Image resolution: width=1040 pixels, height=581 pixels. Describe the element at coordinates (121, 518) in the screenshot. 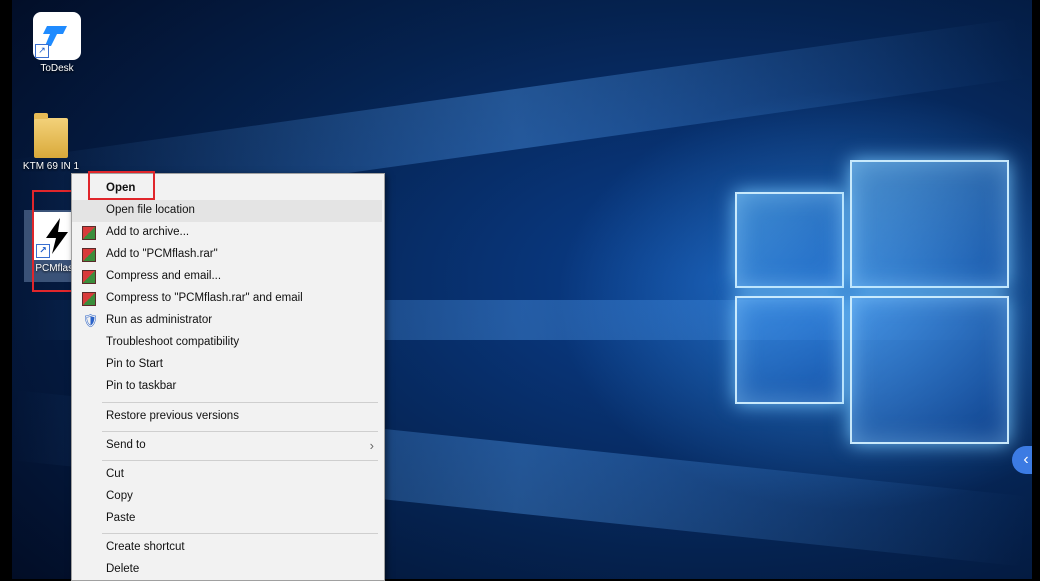

I see `menu-item-label: Paste` at that location.